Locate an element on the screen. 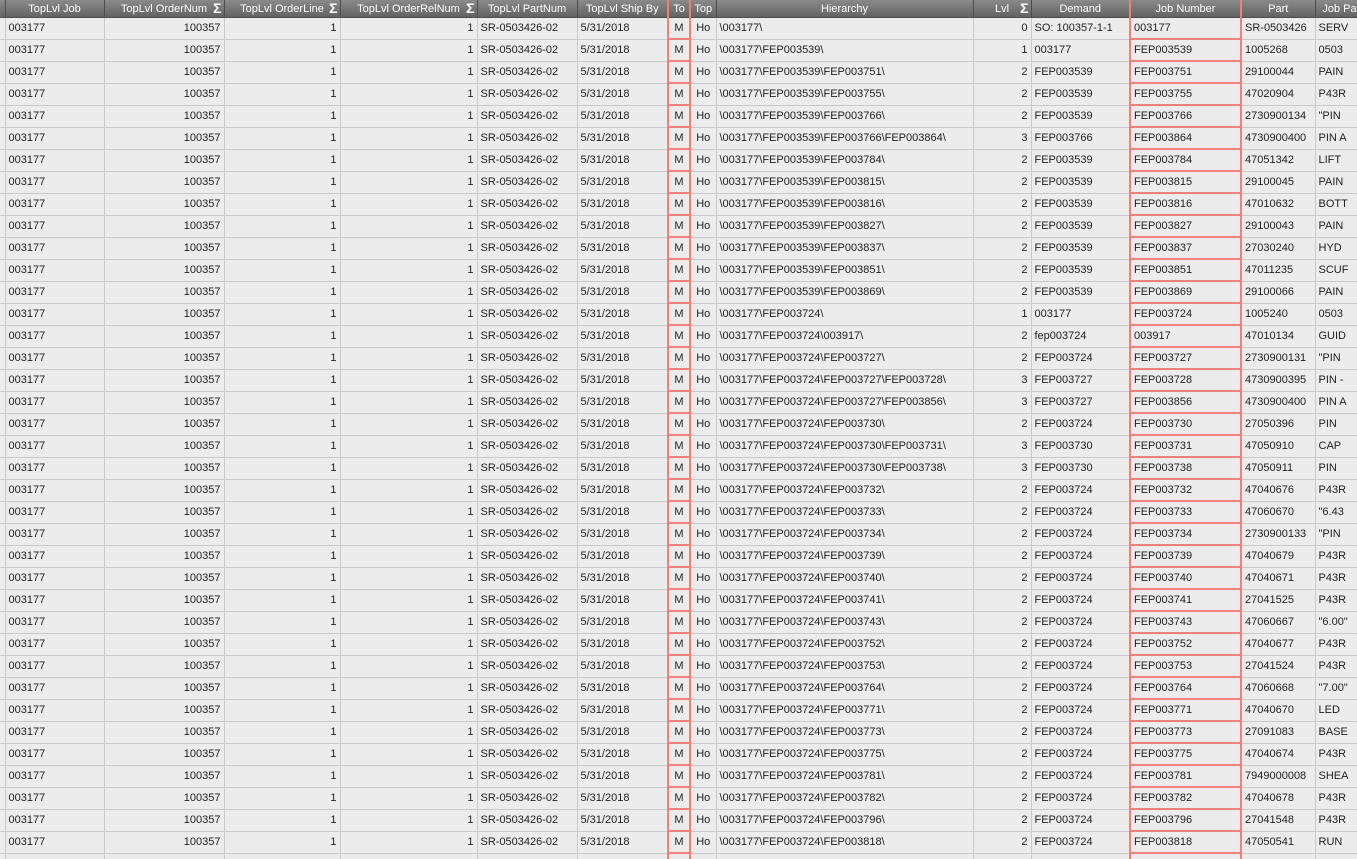 This screenshot has width=1357, height=859. column-header-lvl: Lvl Σ is located at coordinates (1002, 9).